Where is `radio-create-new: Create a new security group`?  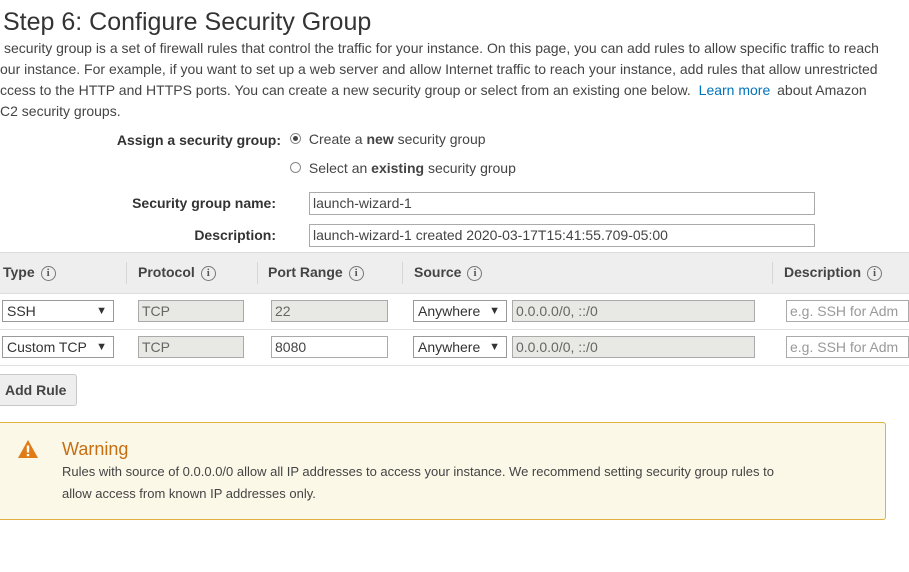 radio-create-new: Create a new security group is located at coordinates (388, 139).